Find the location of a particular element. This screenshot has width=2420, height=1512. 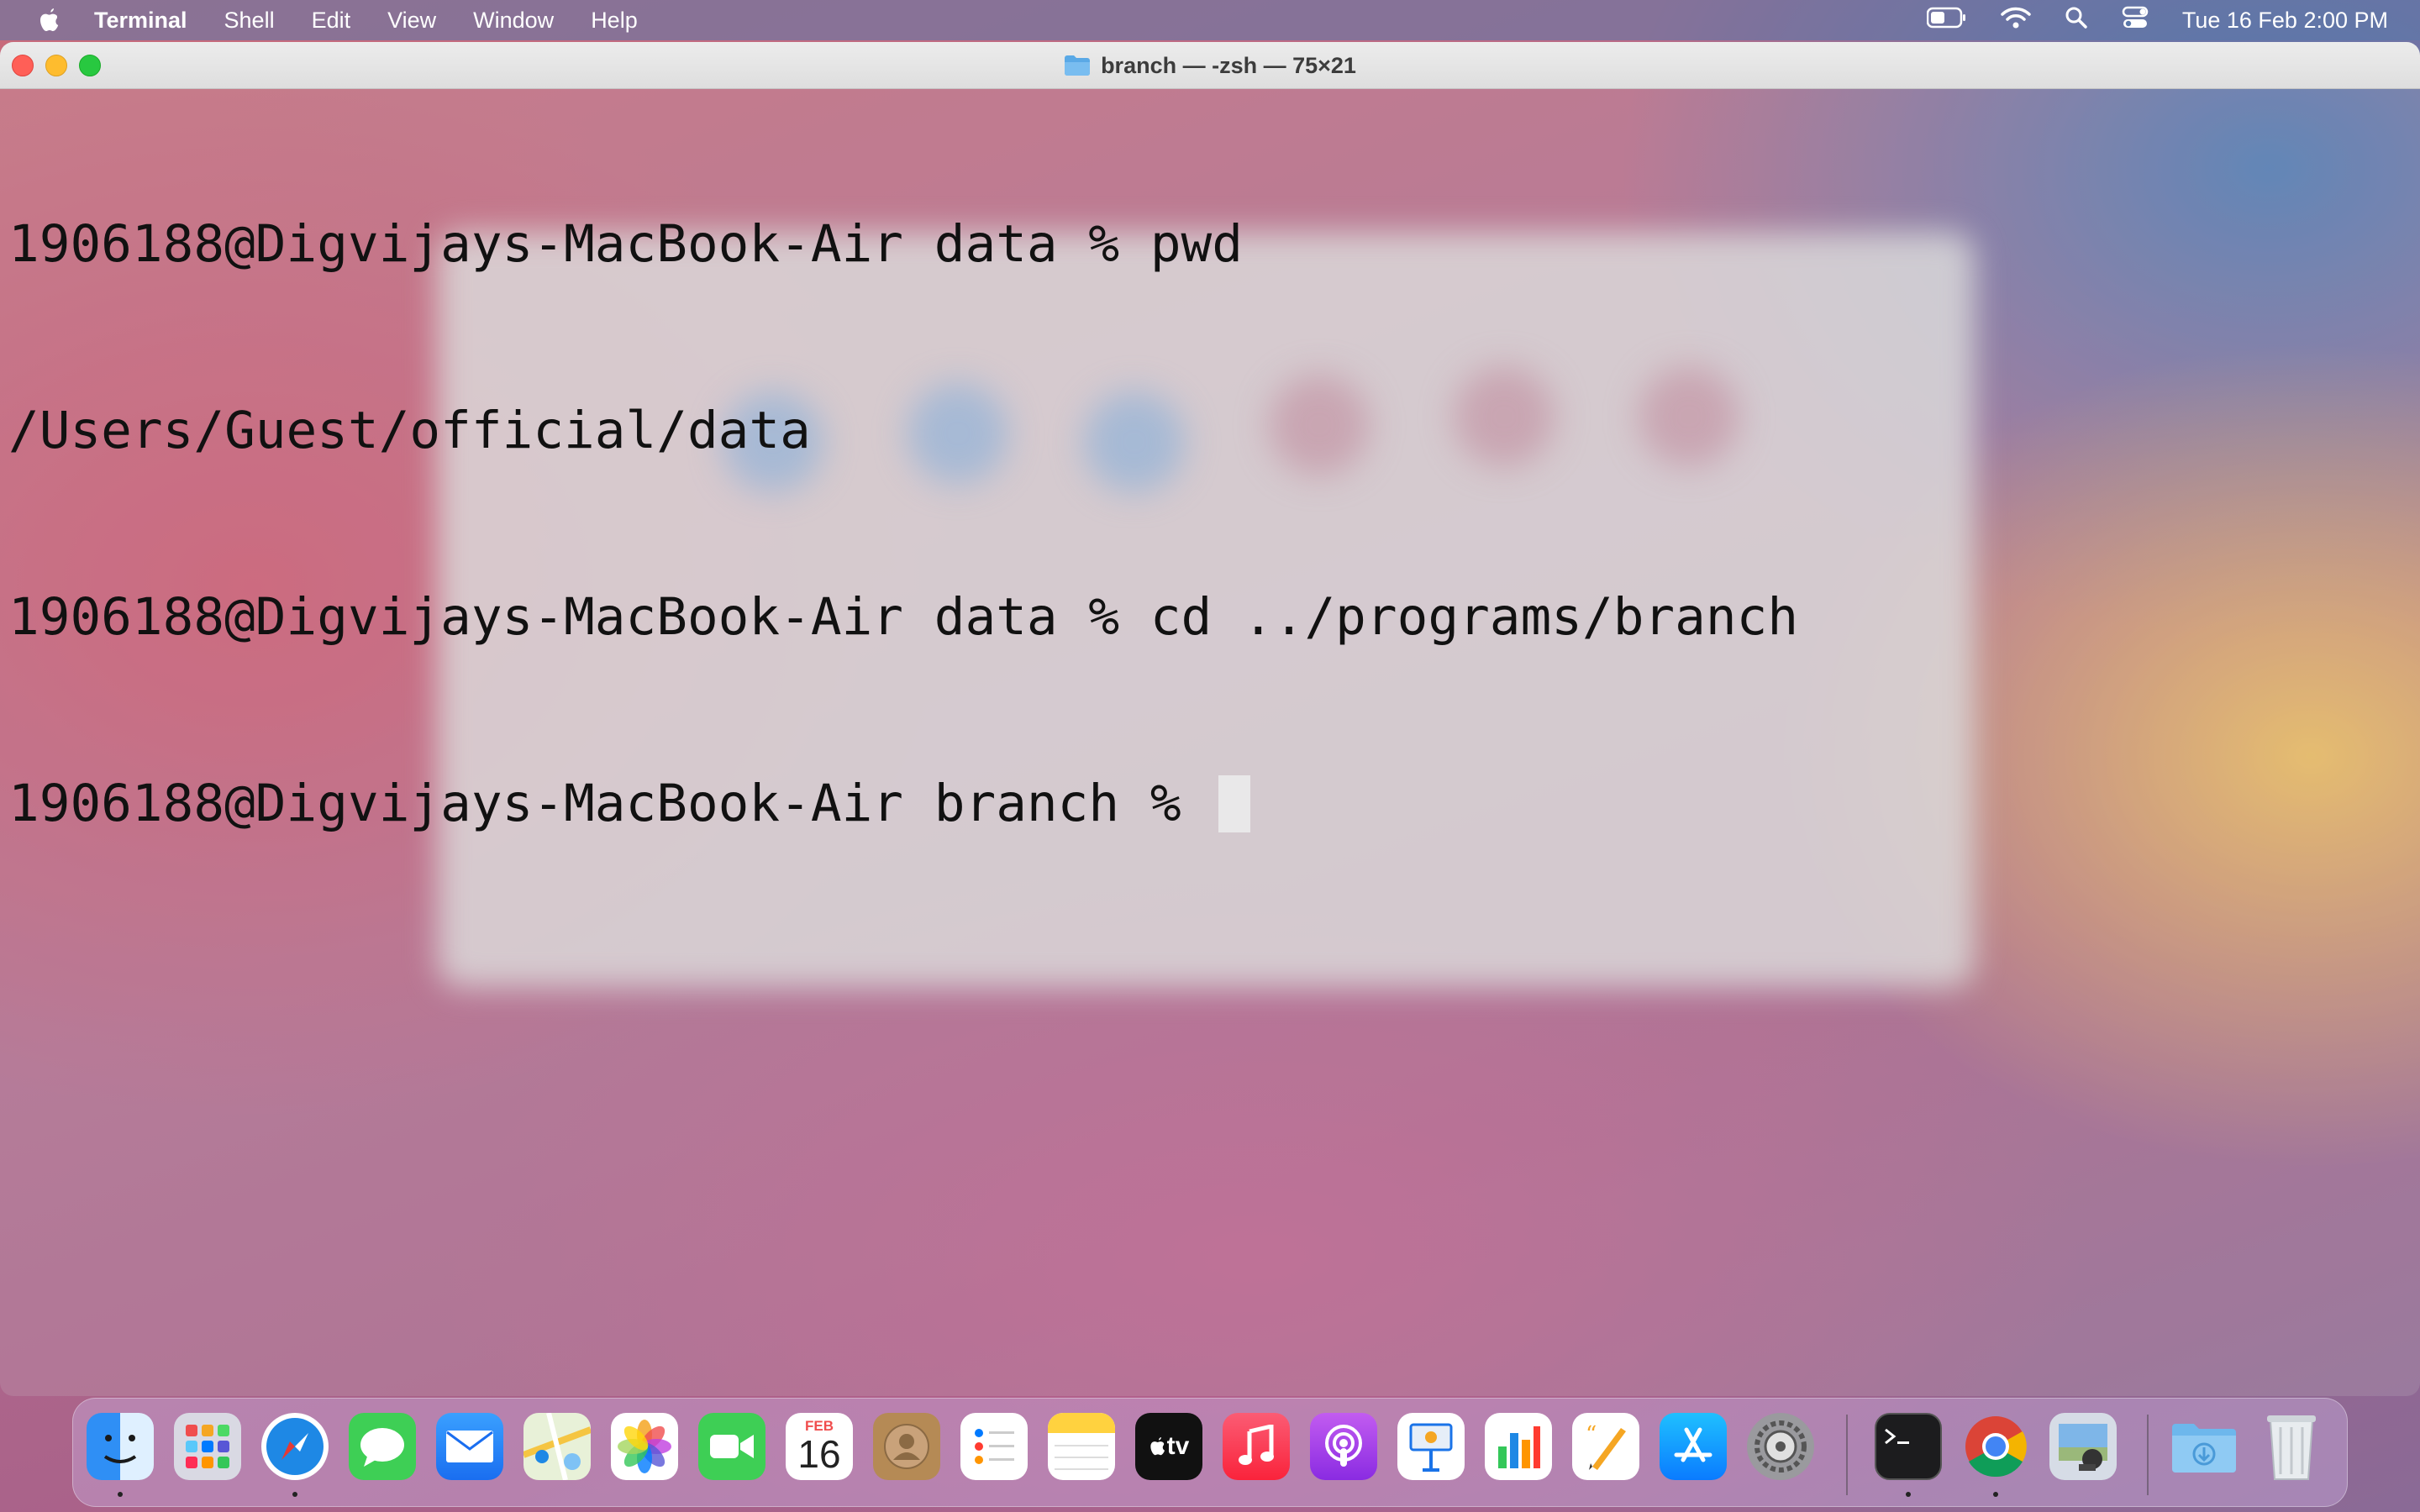

control-center-icon is located at coordinates (2135, 20).